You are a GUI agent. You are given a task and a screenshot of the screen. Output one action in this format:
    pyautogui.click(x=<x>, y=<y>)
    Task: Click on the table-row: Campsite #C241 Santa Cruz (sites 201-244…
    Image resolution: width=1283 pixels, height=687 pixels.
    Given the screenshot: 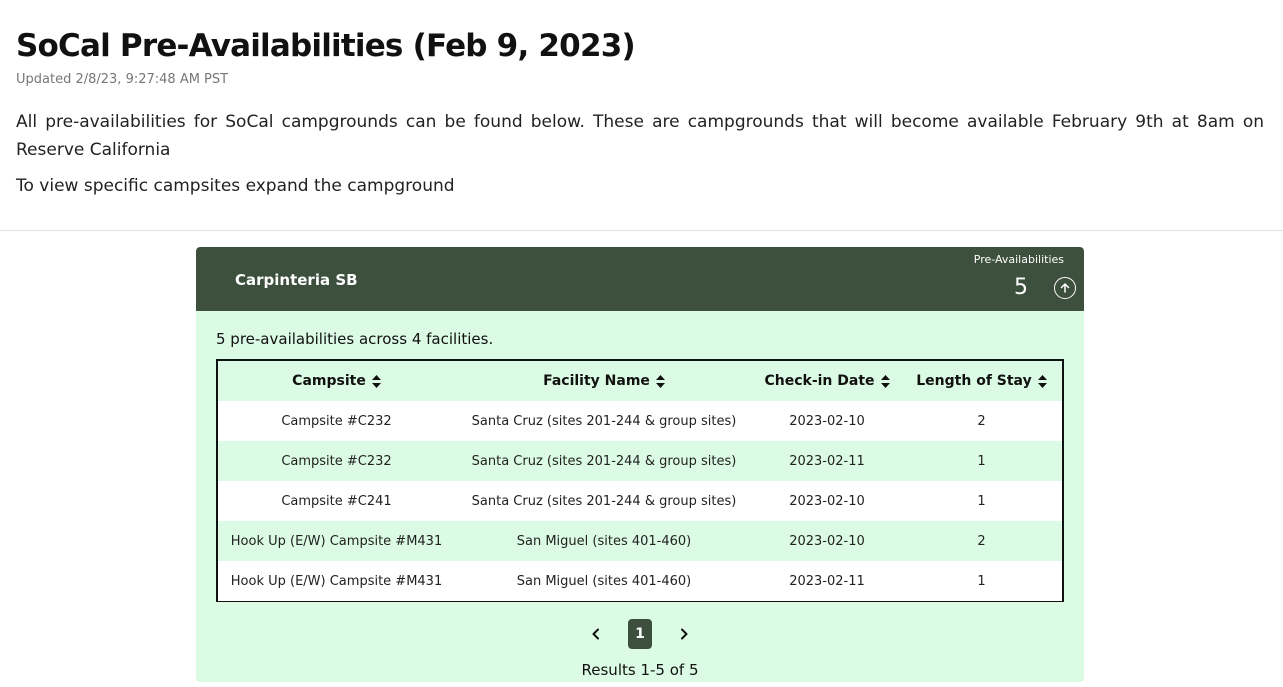 What is the action you would take?
    pyautogui.click(x=640, y=501)
    